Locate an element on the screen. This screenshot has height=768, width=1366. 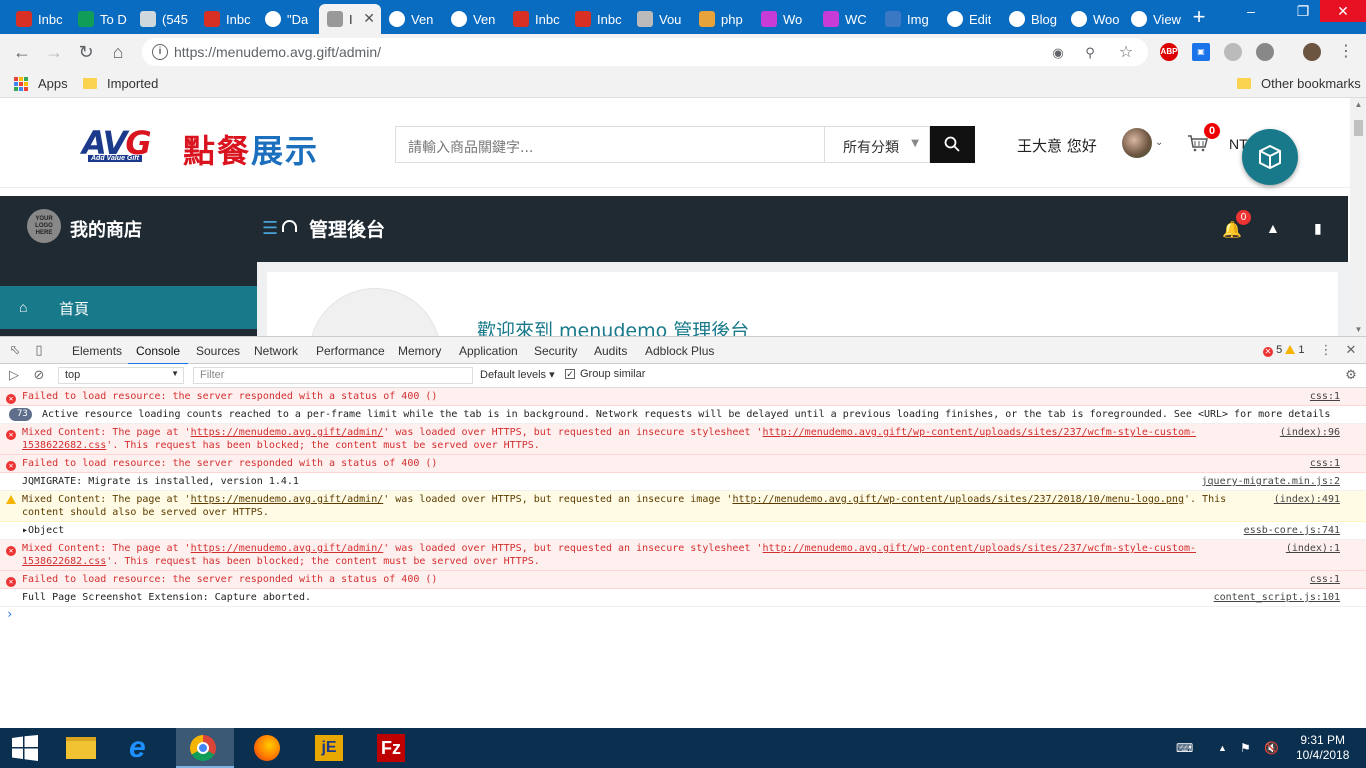
system-clock: 9:31 PM 10/4/2018 is located at coordinates (1322, 748).